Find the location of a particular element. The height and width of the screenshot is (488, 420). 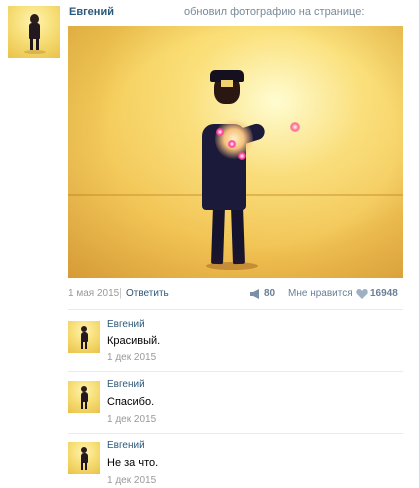

heart-icon is located at coordinates (362, 294).